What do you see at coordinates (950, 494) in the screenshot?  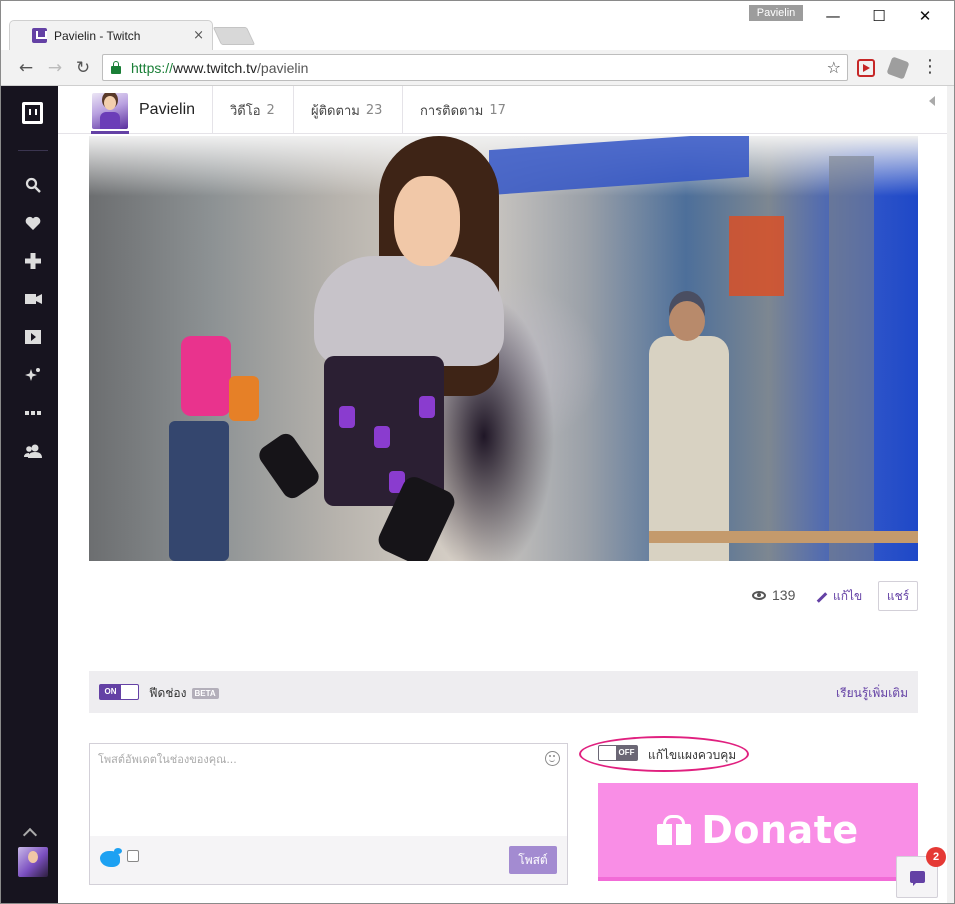 I see `page-scrollbar` at bounding box center [950, 494].